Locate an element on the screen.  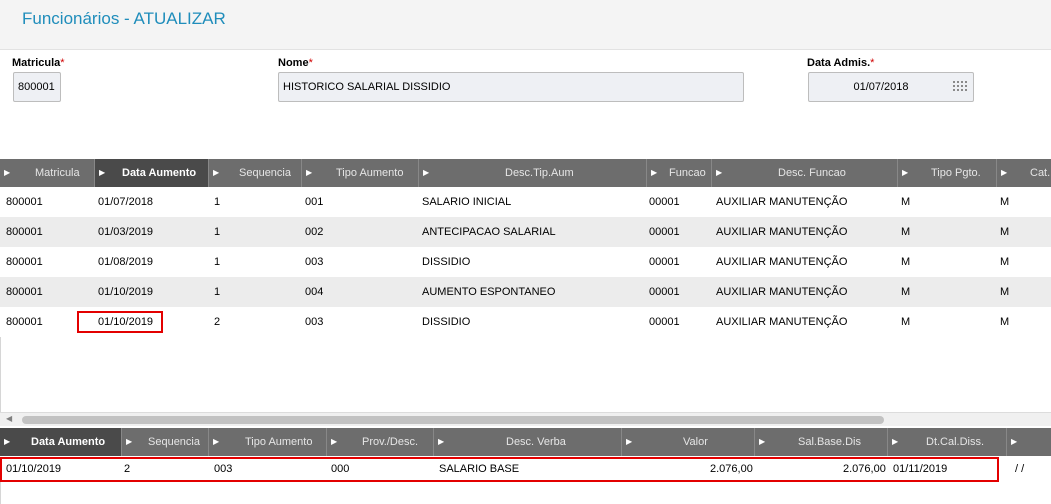
grid2-col-sal-base-dis: ▶ Sal.Base.Dis is located at coordinates (821, 442).